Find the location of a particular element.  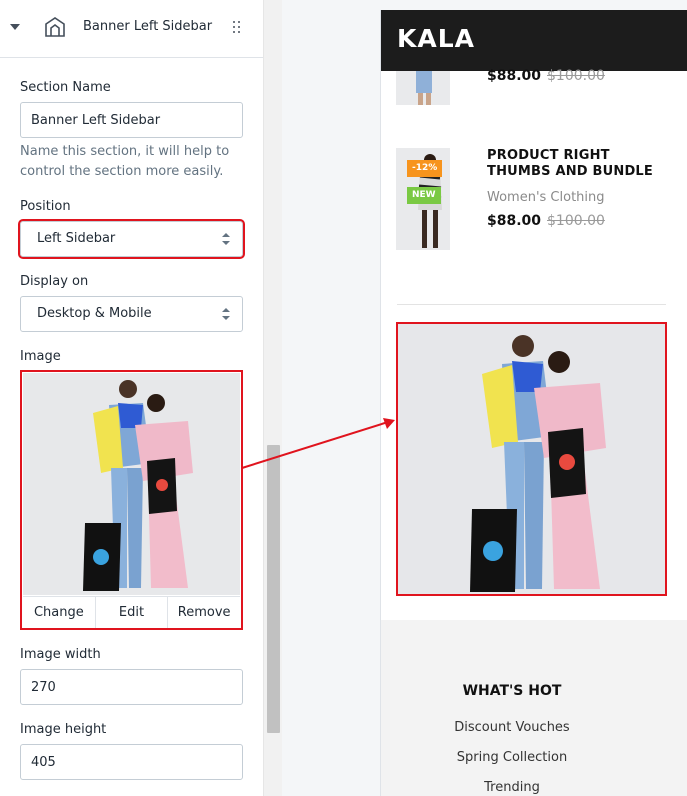

divider is located at coordinates (531, 304).